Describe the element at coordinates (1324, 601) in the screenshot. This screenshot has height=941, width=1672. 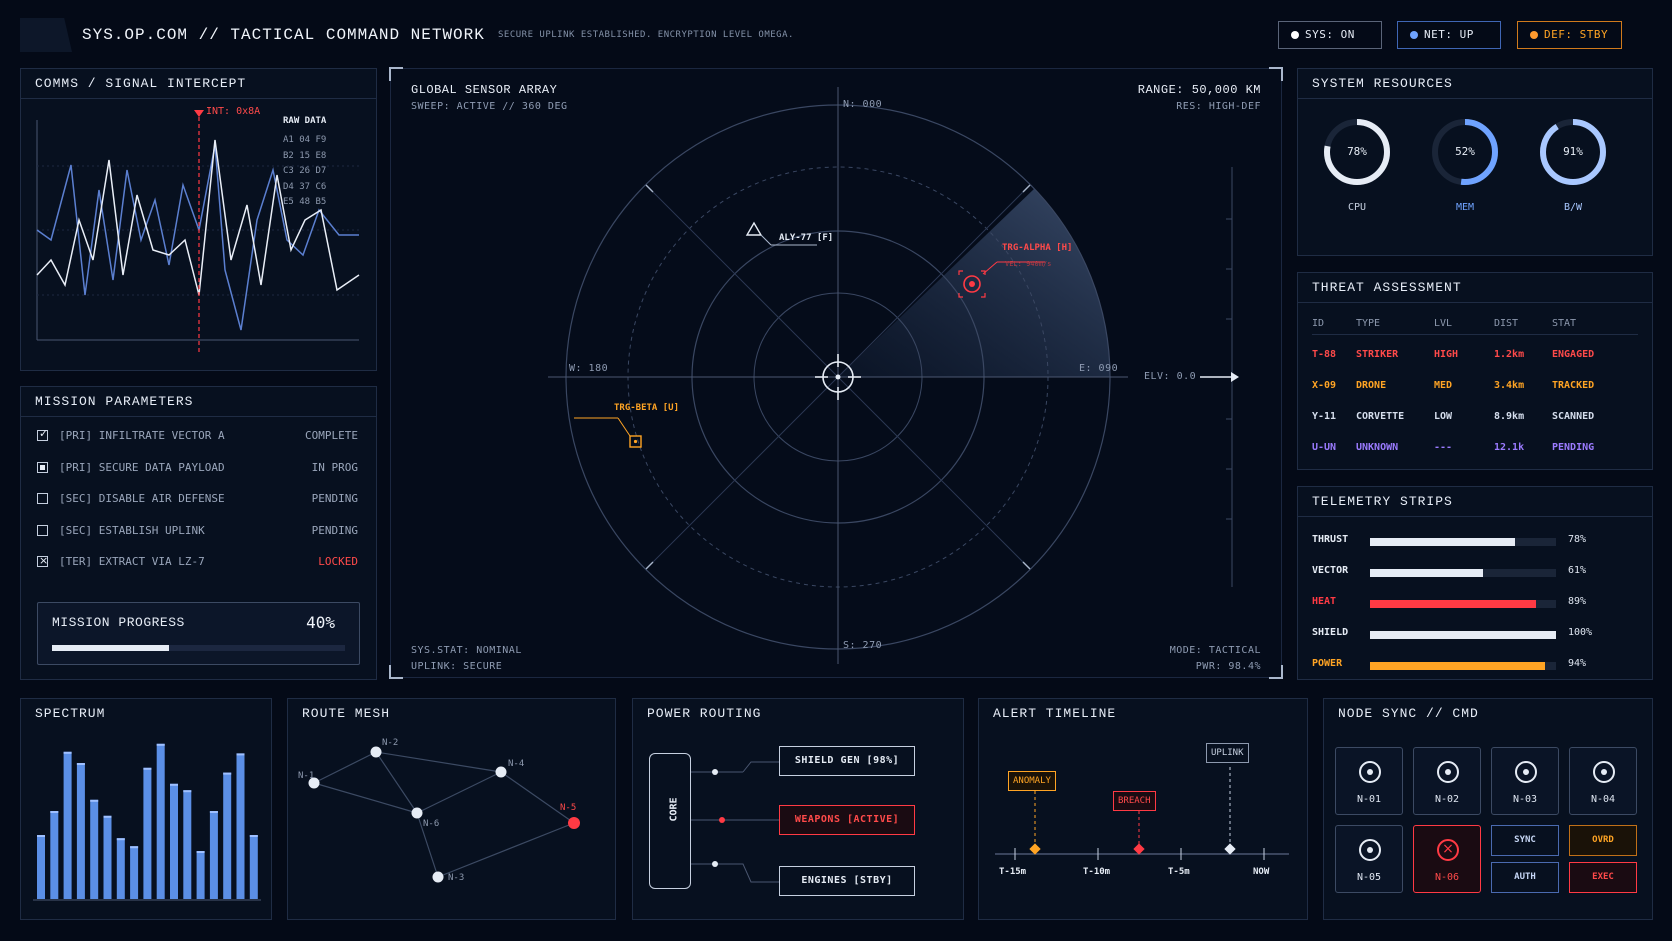
I see `telemetry-name: HEAT` at that location.